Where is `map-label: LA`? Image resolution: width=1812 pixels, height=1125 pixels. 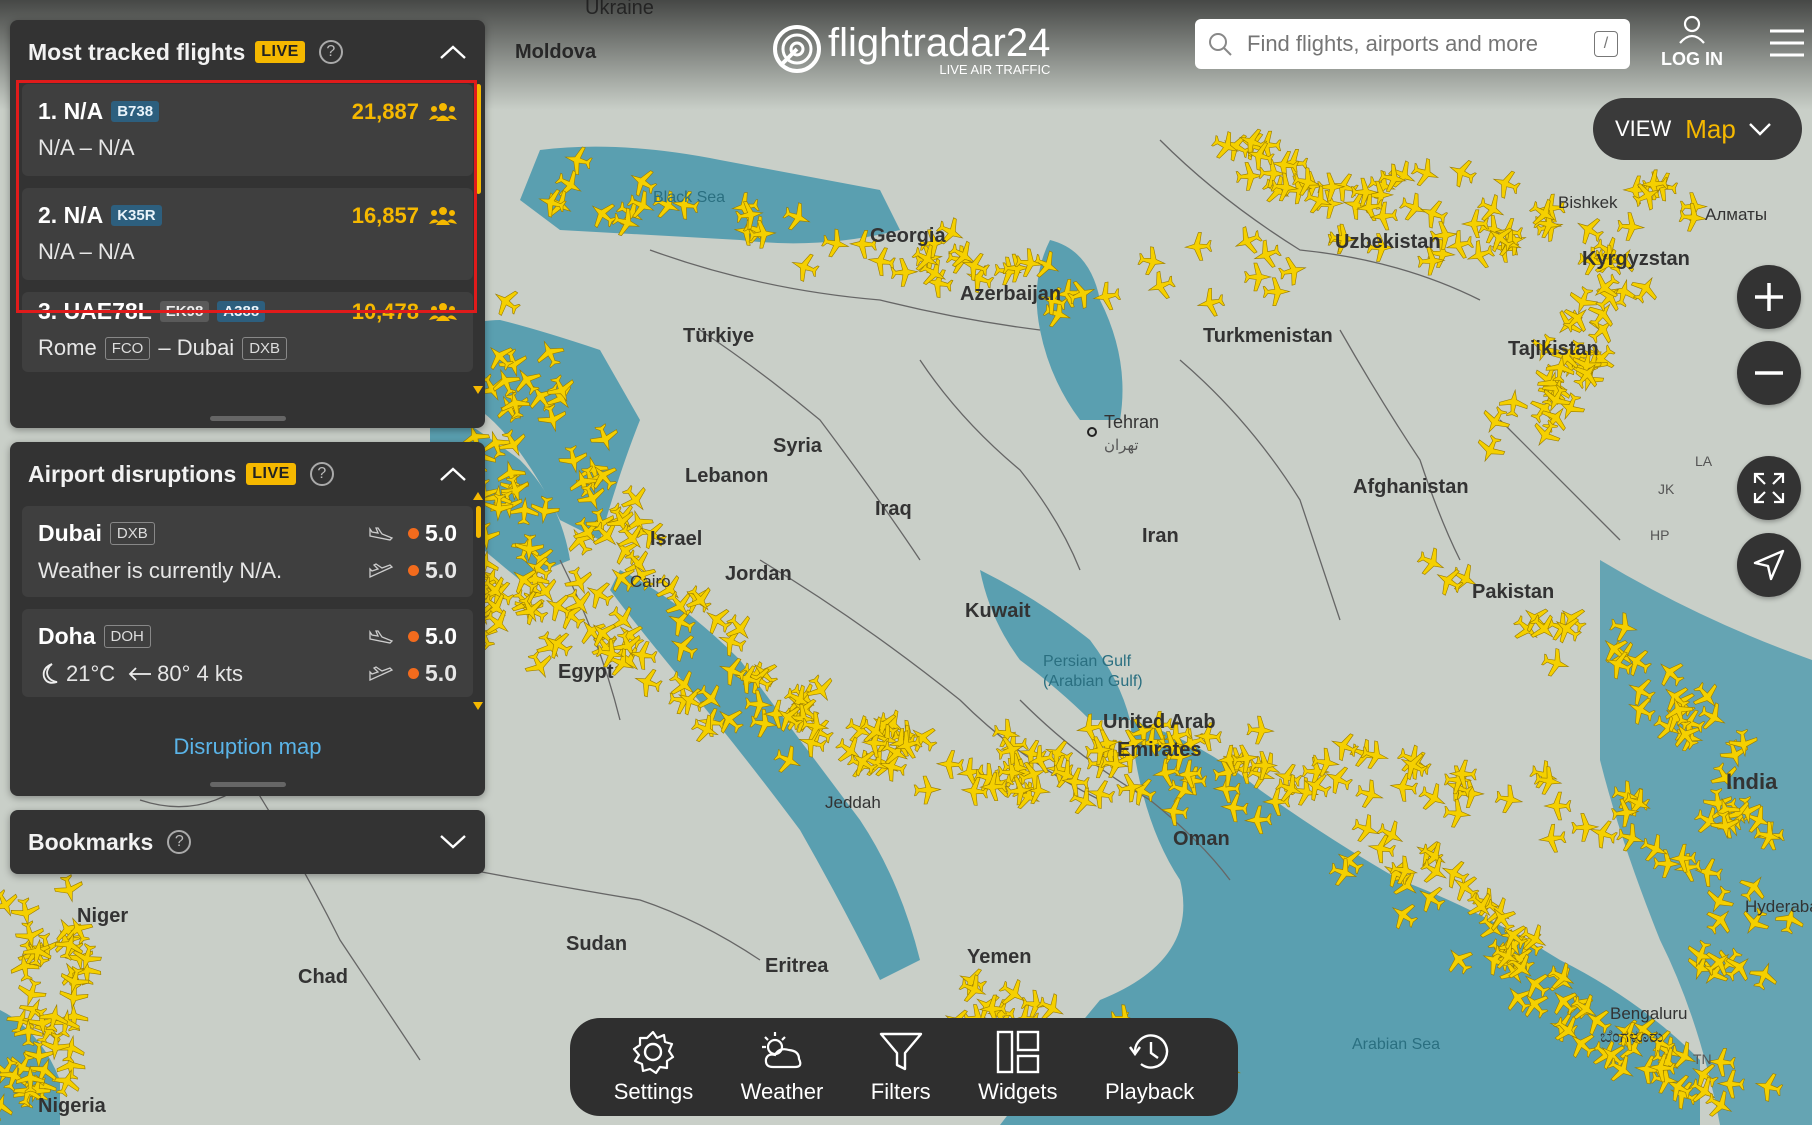
map-label: LA is located at coordinates (1704, 461).